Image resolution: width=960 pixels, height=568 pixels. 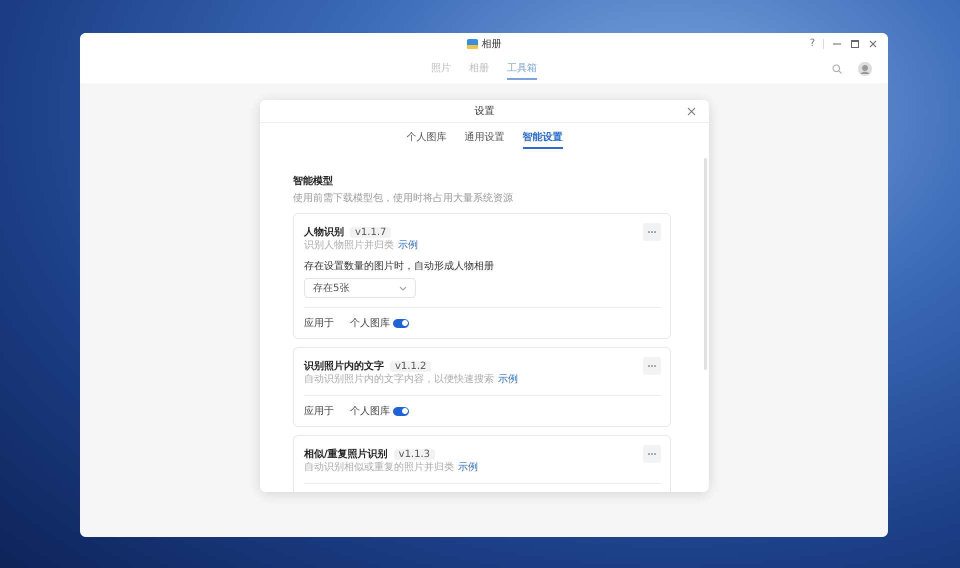 What do you see at coordinates (484, 111) in the screenshot?
I see `dialog-title: 设置` at bounding box center [484, 111].